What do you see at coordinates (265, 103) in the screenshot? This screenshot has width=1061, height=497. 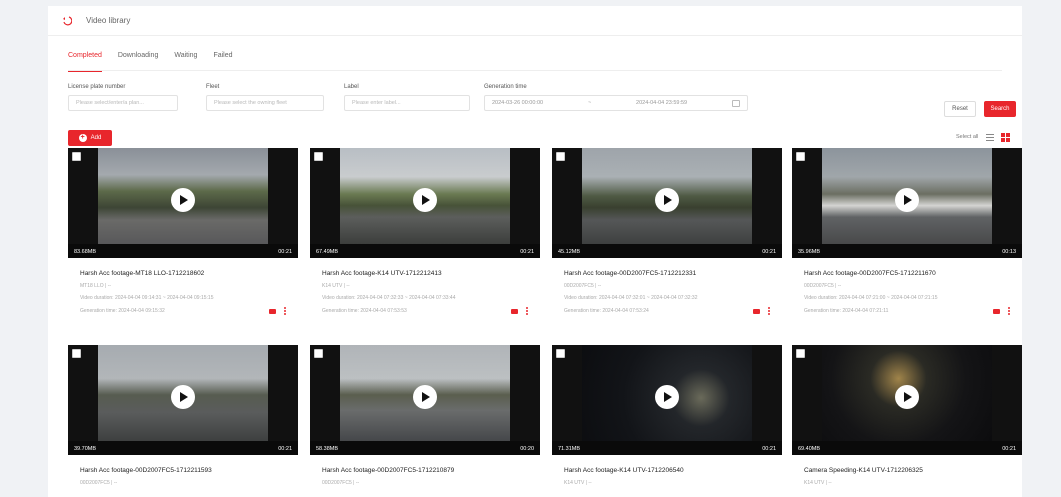 I see `fleet-select: Please select the owning fleet` at bounding box center [265, 103].